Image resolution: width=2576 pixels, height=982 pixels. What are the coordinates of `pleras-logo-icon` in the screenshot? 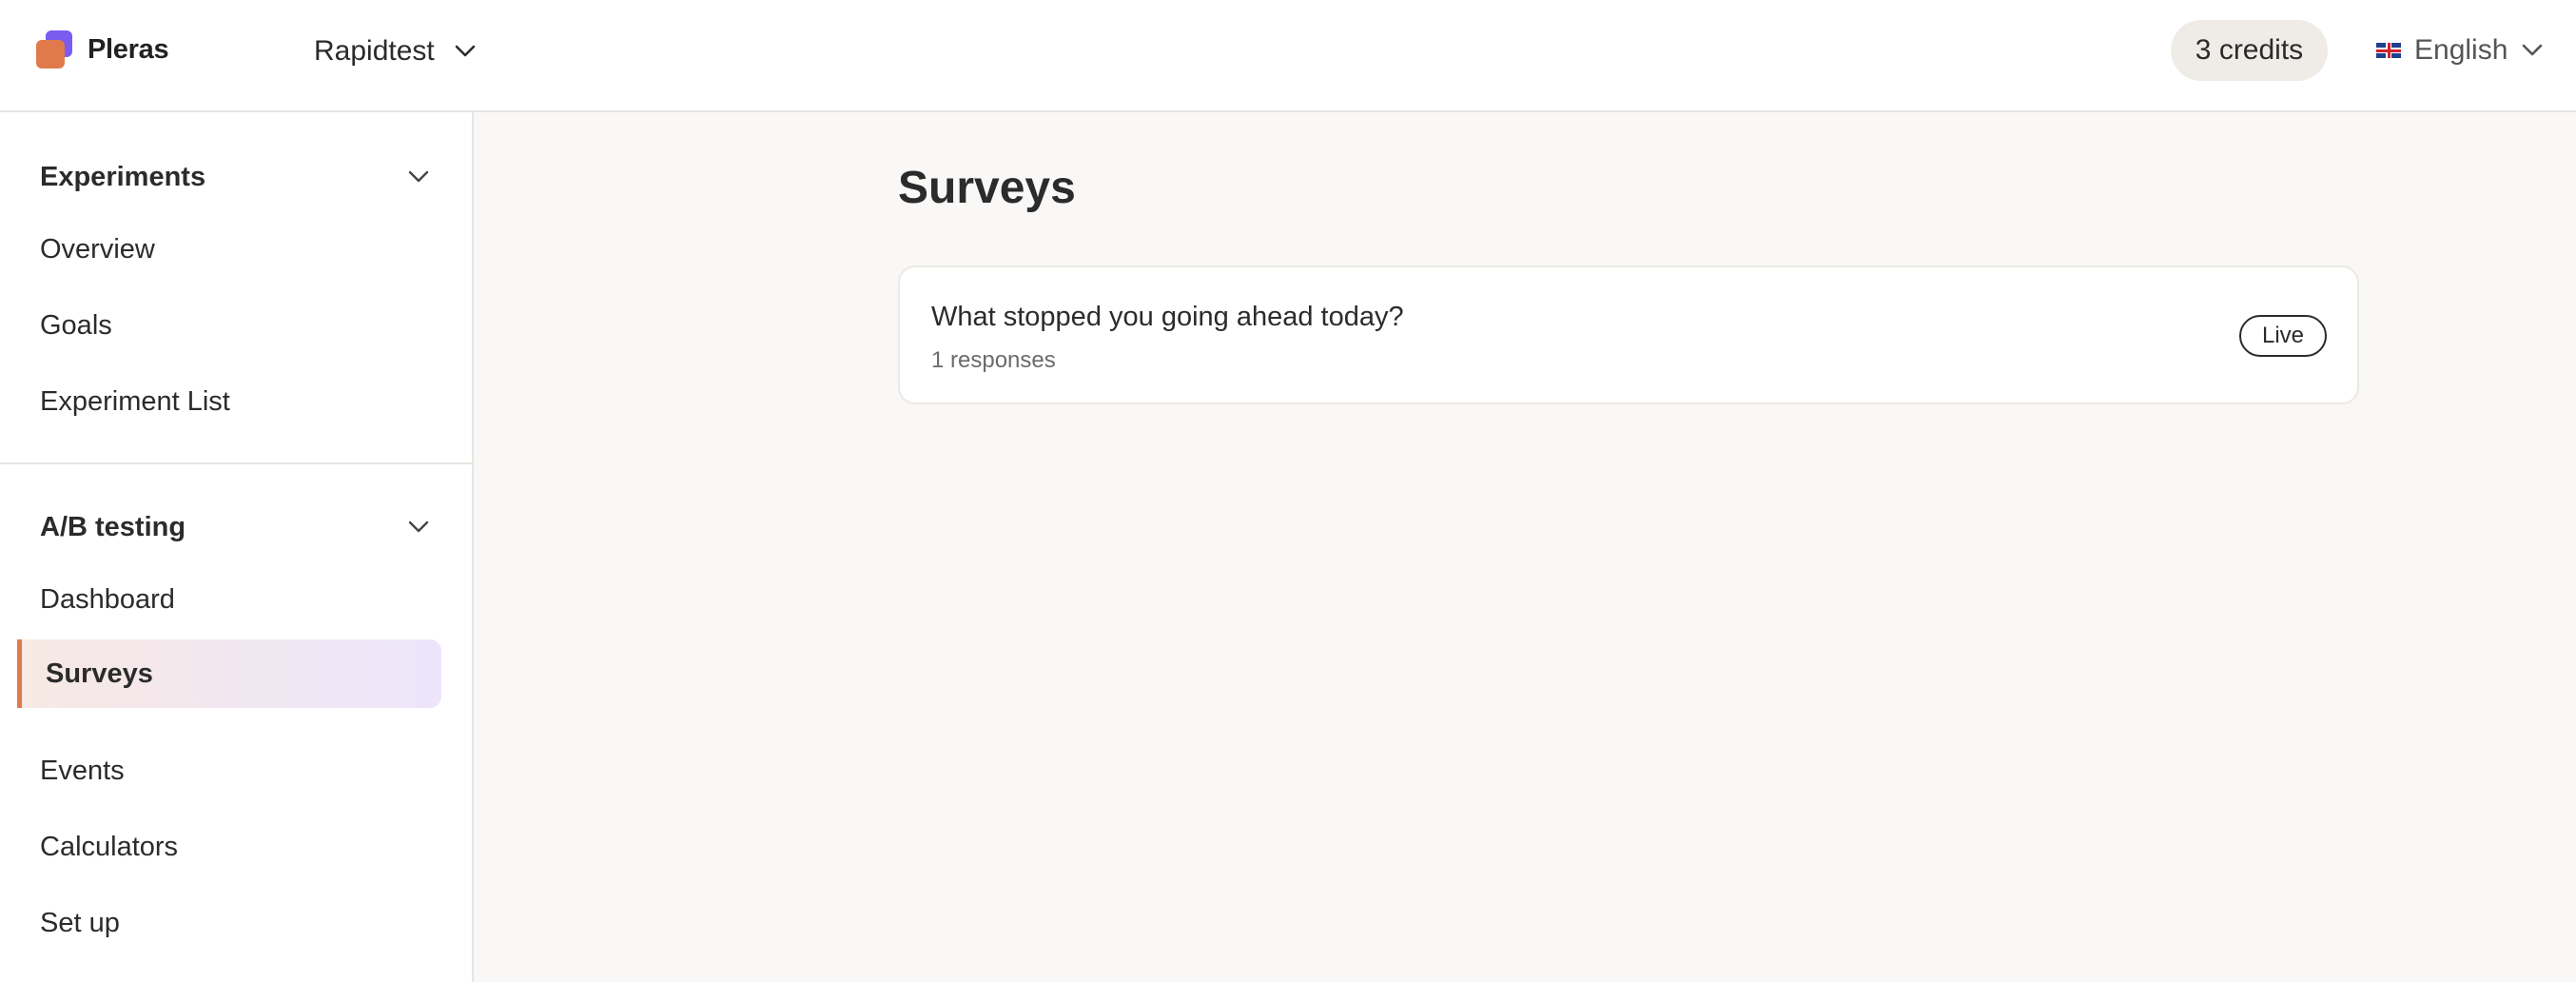 It's located at (55, 49).